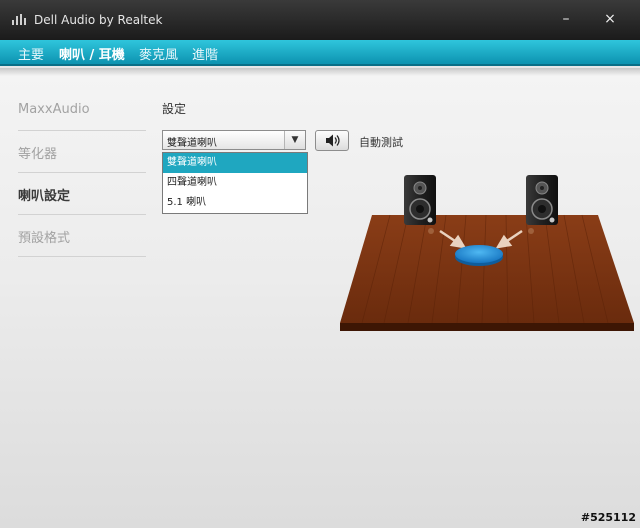  I want to click on right-speaker-icon, so click(542, 200).